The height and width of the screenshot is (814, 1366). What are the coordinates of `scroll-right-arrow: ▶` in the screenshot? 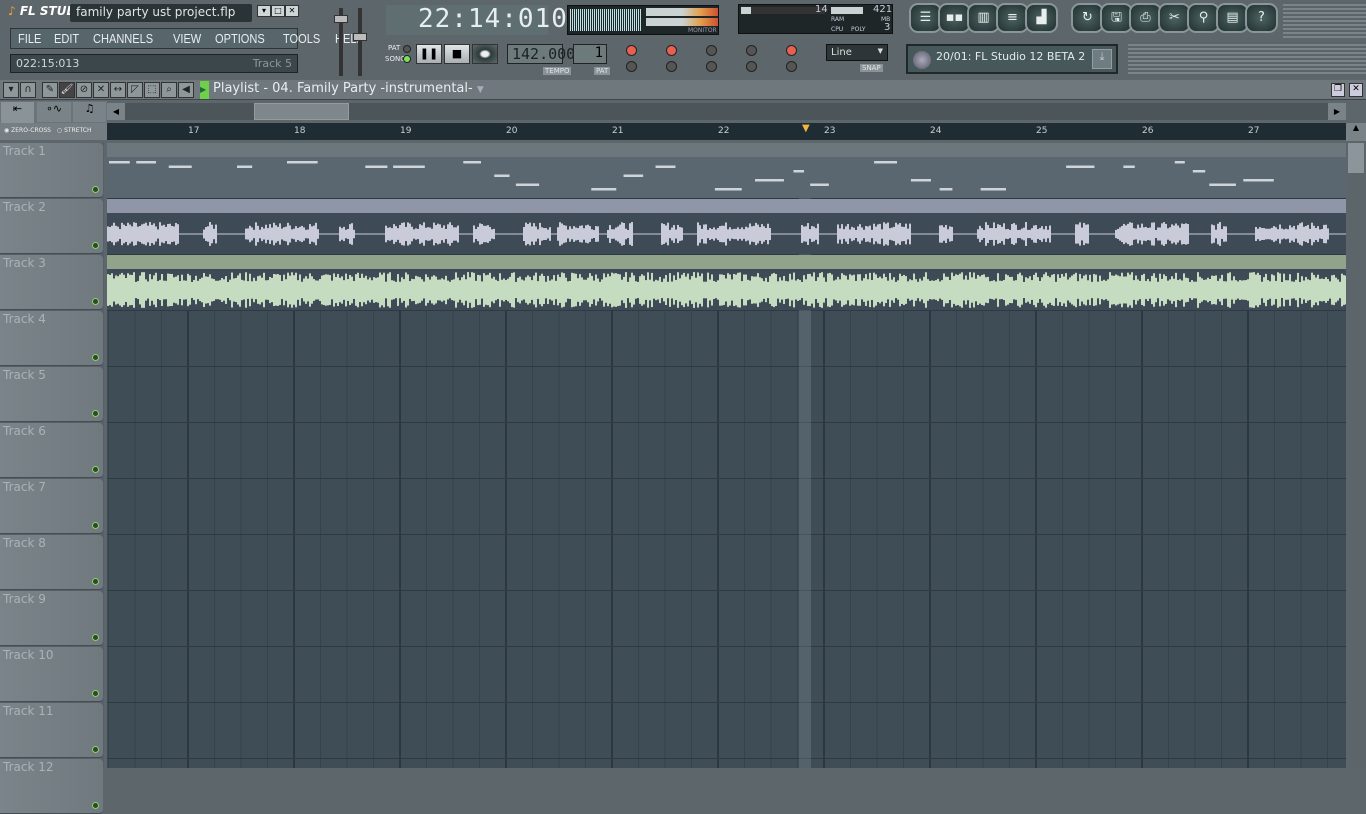 It's located at (1337, 111).